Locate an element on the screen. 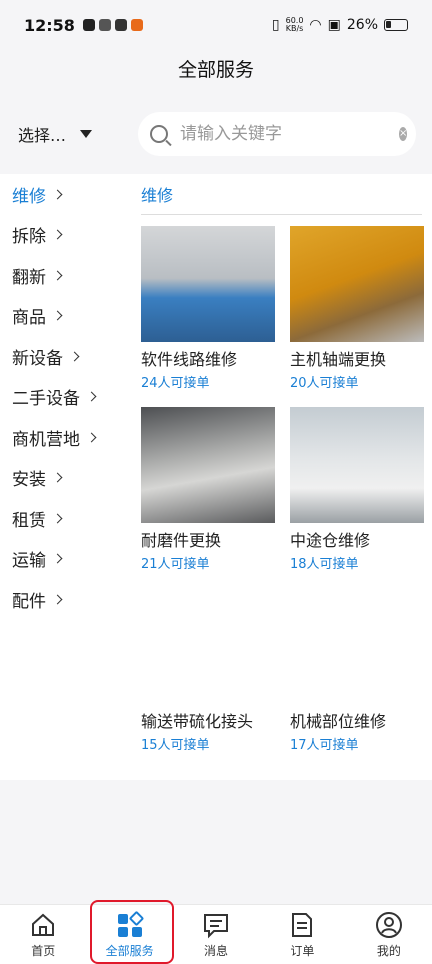 This screenshot has height=964, width=432. service-card: 输送带硫化接头 15人可接单 is located at coordinates (208, 670).